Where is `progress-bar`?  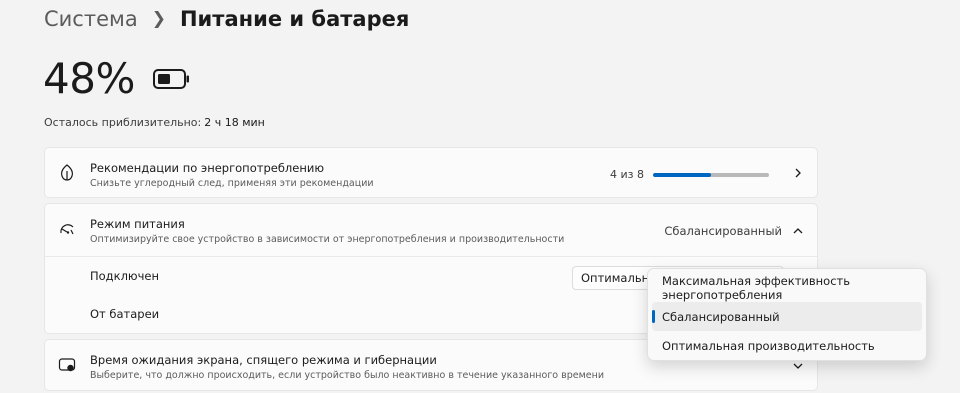
progress-bar is located at coordinates (711, 174).